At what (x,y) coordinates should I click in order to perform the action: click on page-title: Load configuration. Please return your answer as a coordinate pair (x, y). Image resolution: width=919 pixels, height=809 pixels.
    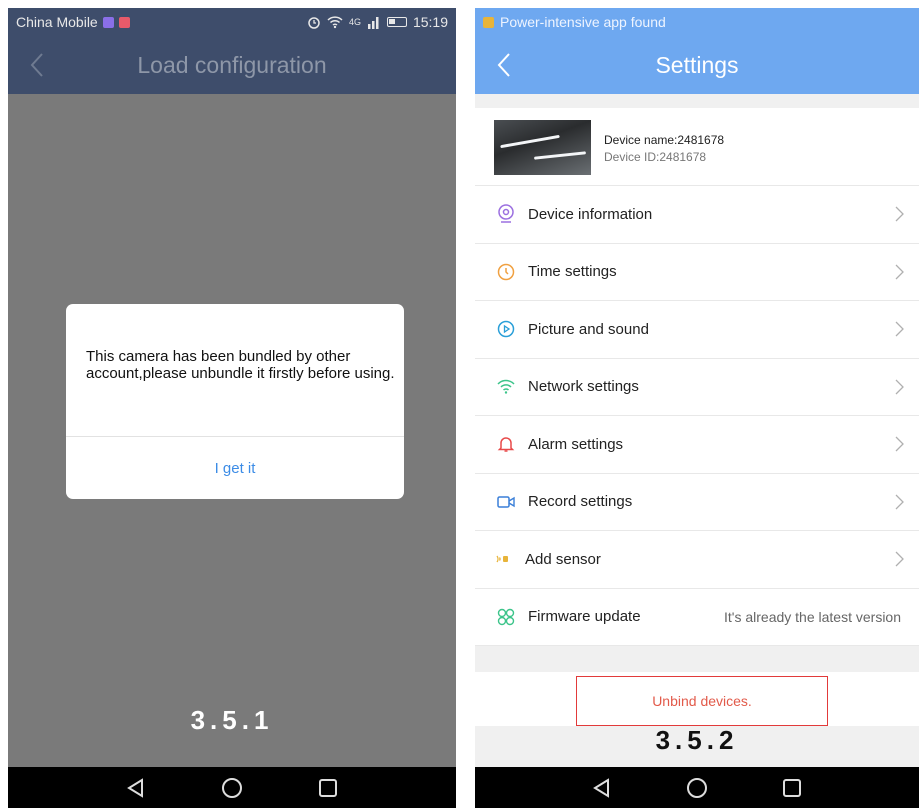
    Looking at the image, I should click on (232, 64).